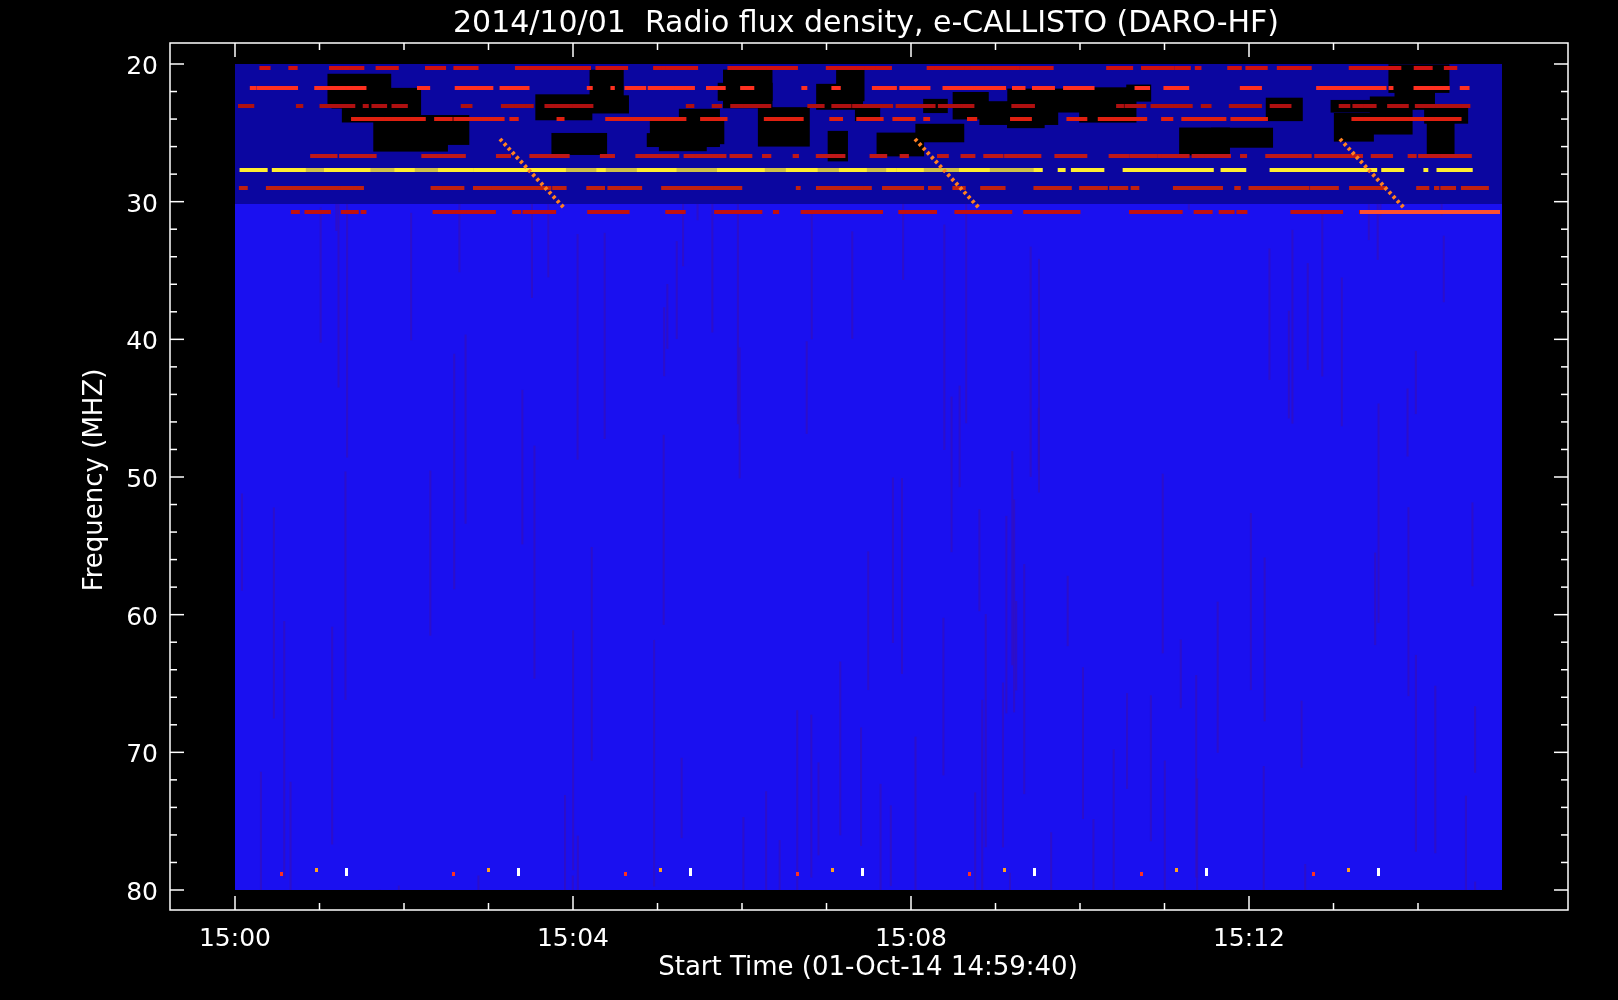 Image resolution: width=1618 pixels, height=1000 pixels. Describe the element at coordinates (866, 21) in the screenshot. I see `chart-title: 2014/10/01 Radio flux density, e-CALLISTO (DARO-HF)` at that location.